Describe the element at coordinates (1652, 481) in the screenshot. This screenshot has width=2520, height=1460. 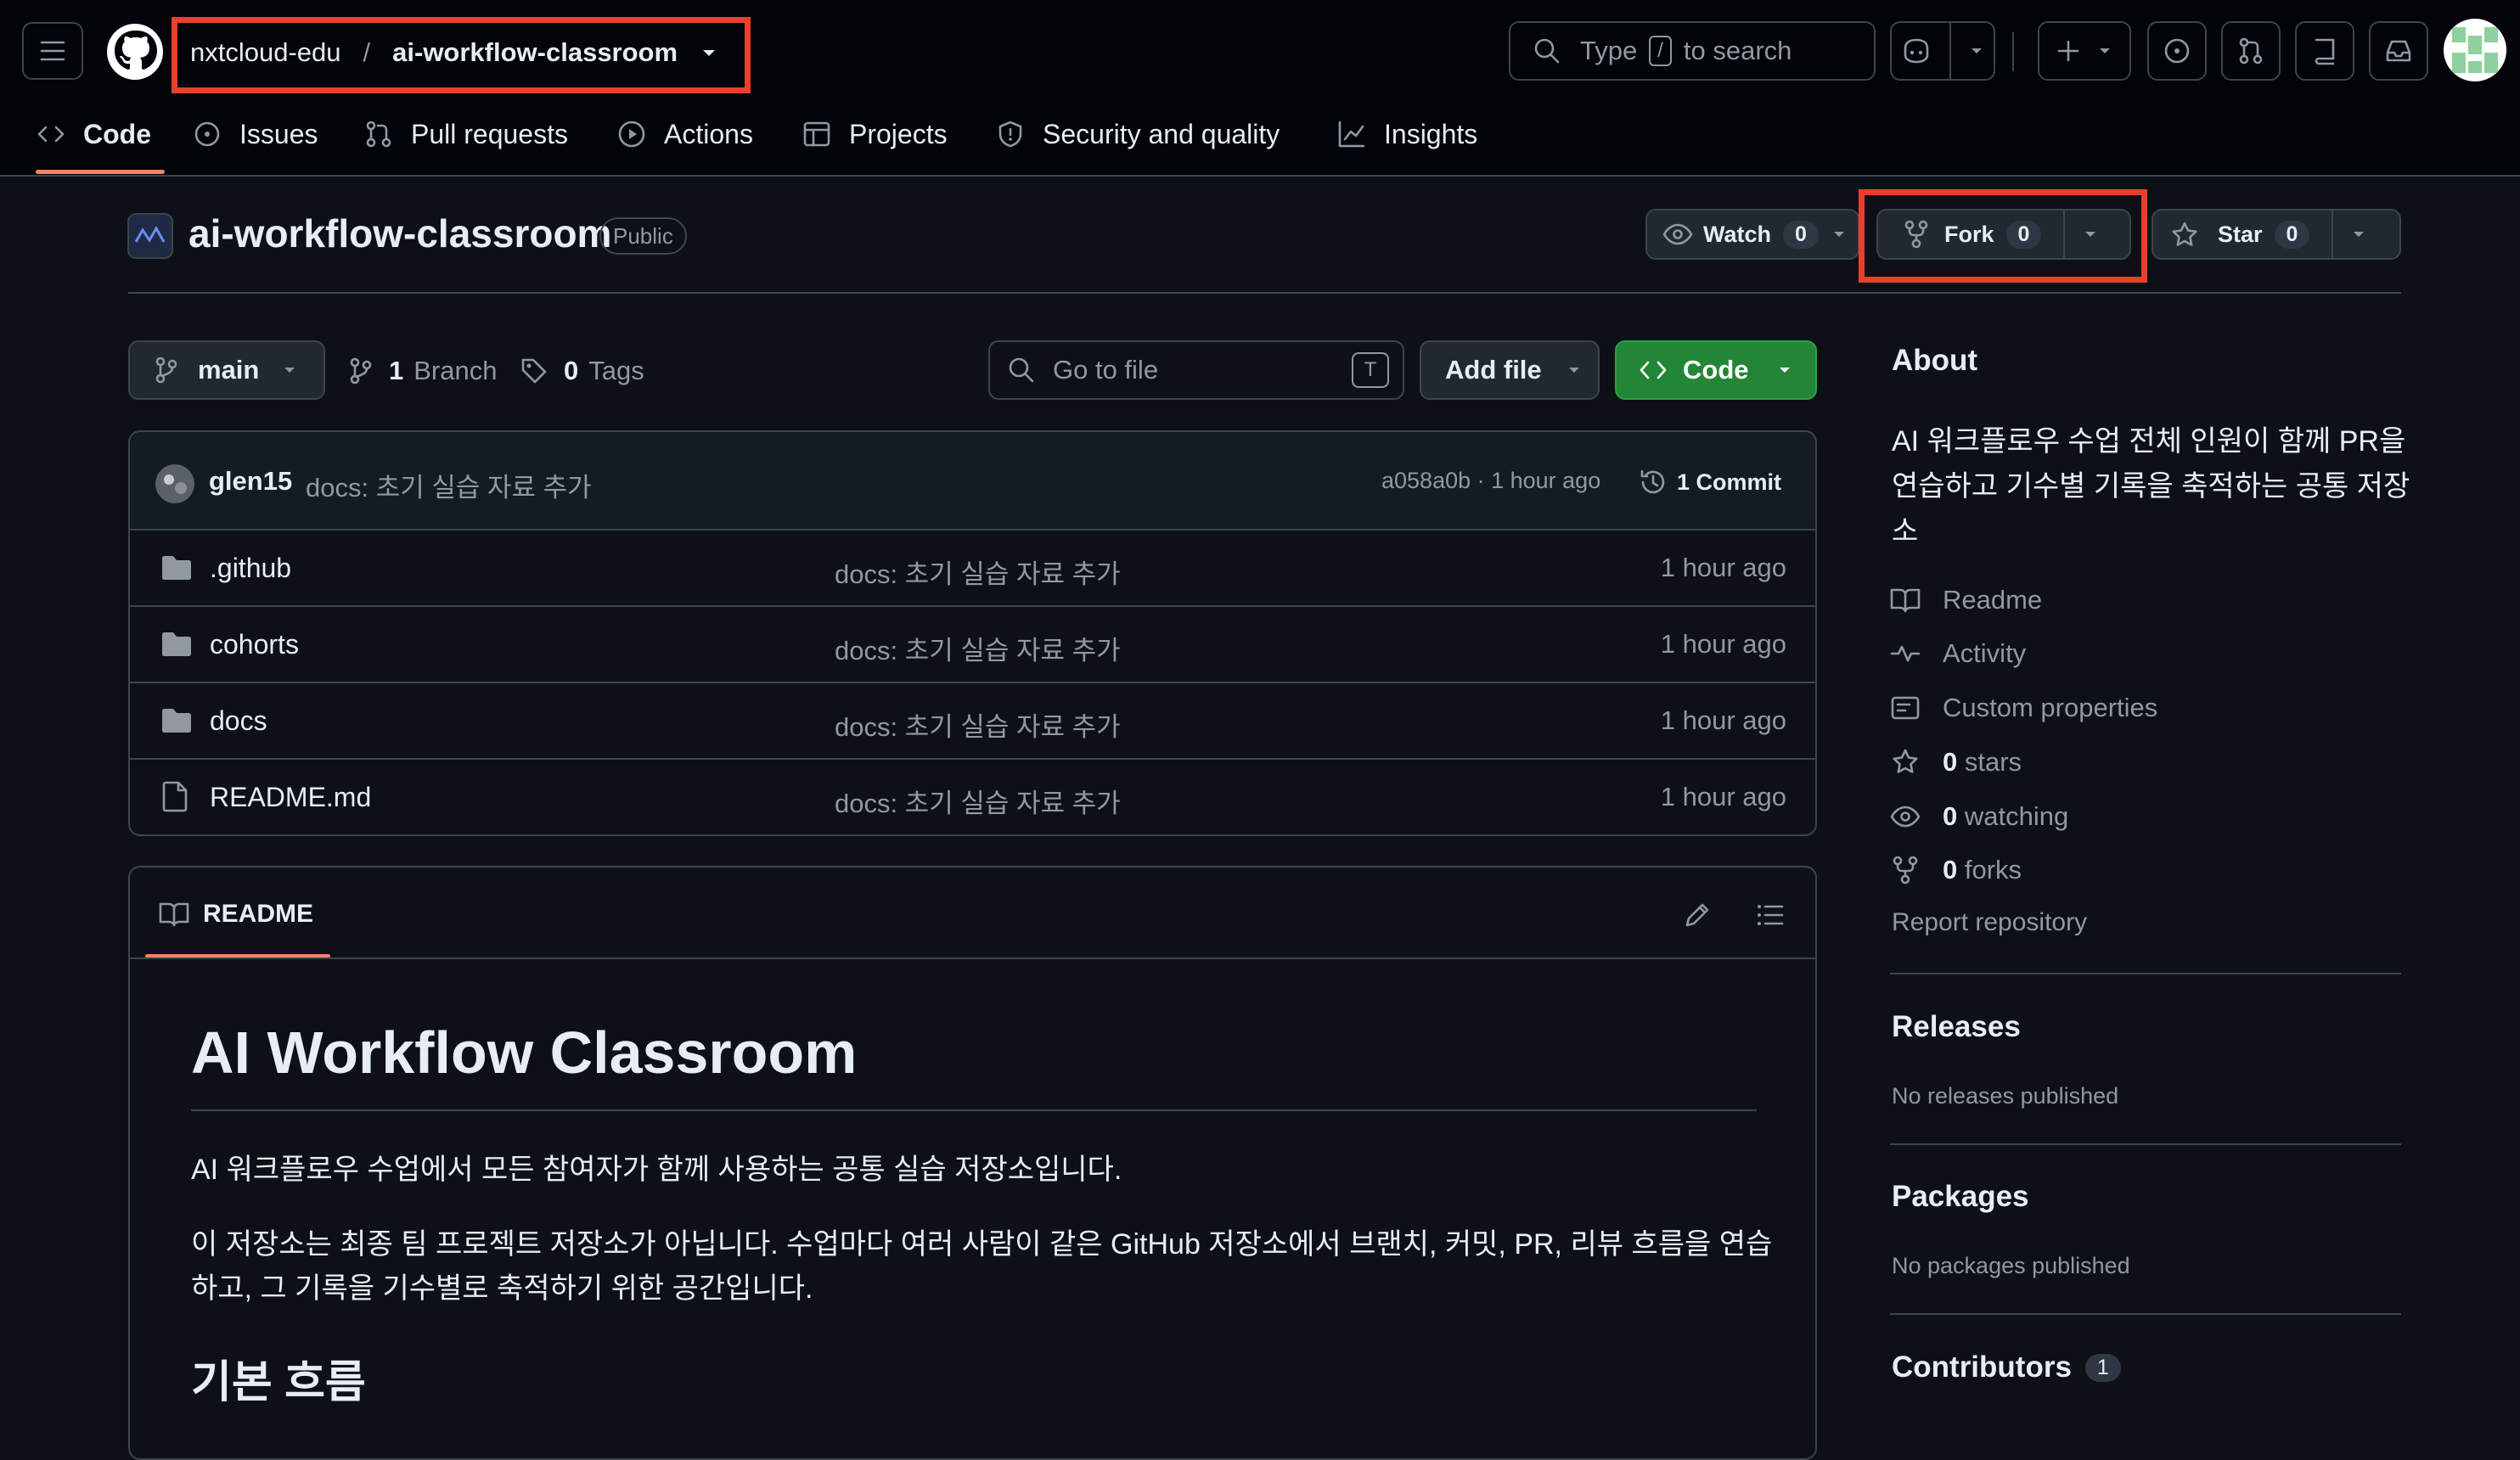
I see `history-icon` at that location.